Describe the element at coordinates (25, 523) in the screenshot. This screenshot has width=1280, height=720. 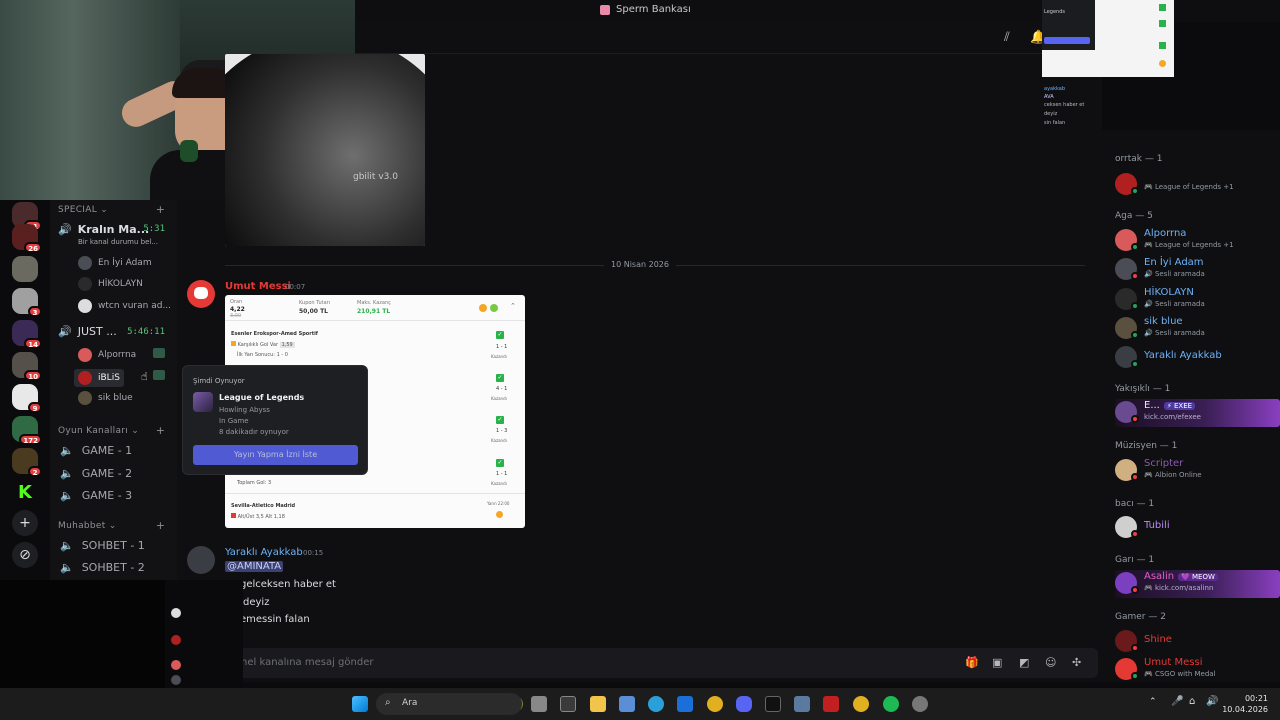
I see `add-server-icon: +` at that location.